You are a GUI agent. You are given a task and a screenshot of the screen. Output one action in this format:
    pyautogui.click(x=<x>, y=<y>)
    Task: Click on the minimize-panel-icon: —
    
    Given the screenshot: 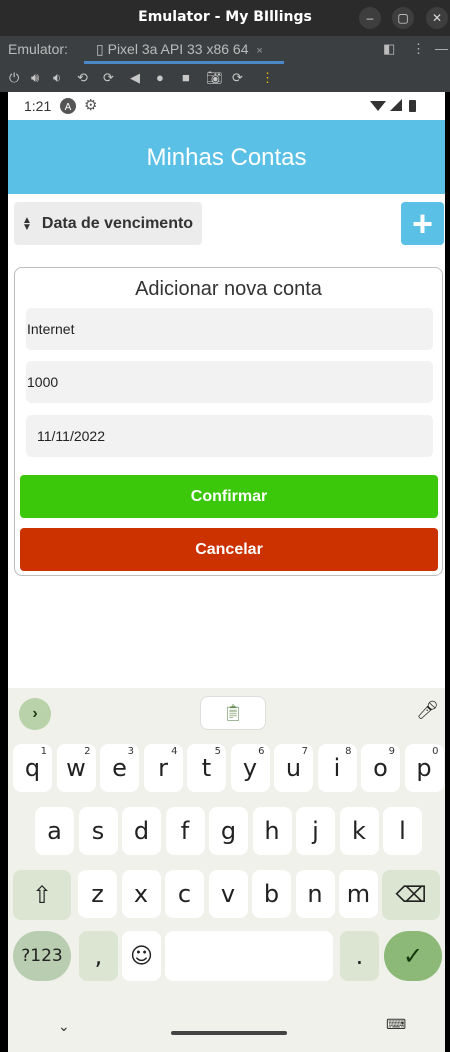 What is the action you would take?
    pyautogui.click(x=441, y=48)
    